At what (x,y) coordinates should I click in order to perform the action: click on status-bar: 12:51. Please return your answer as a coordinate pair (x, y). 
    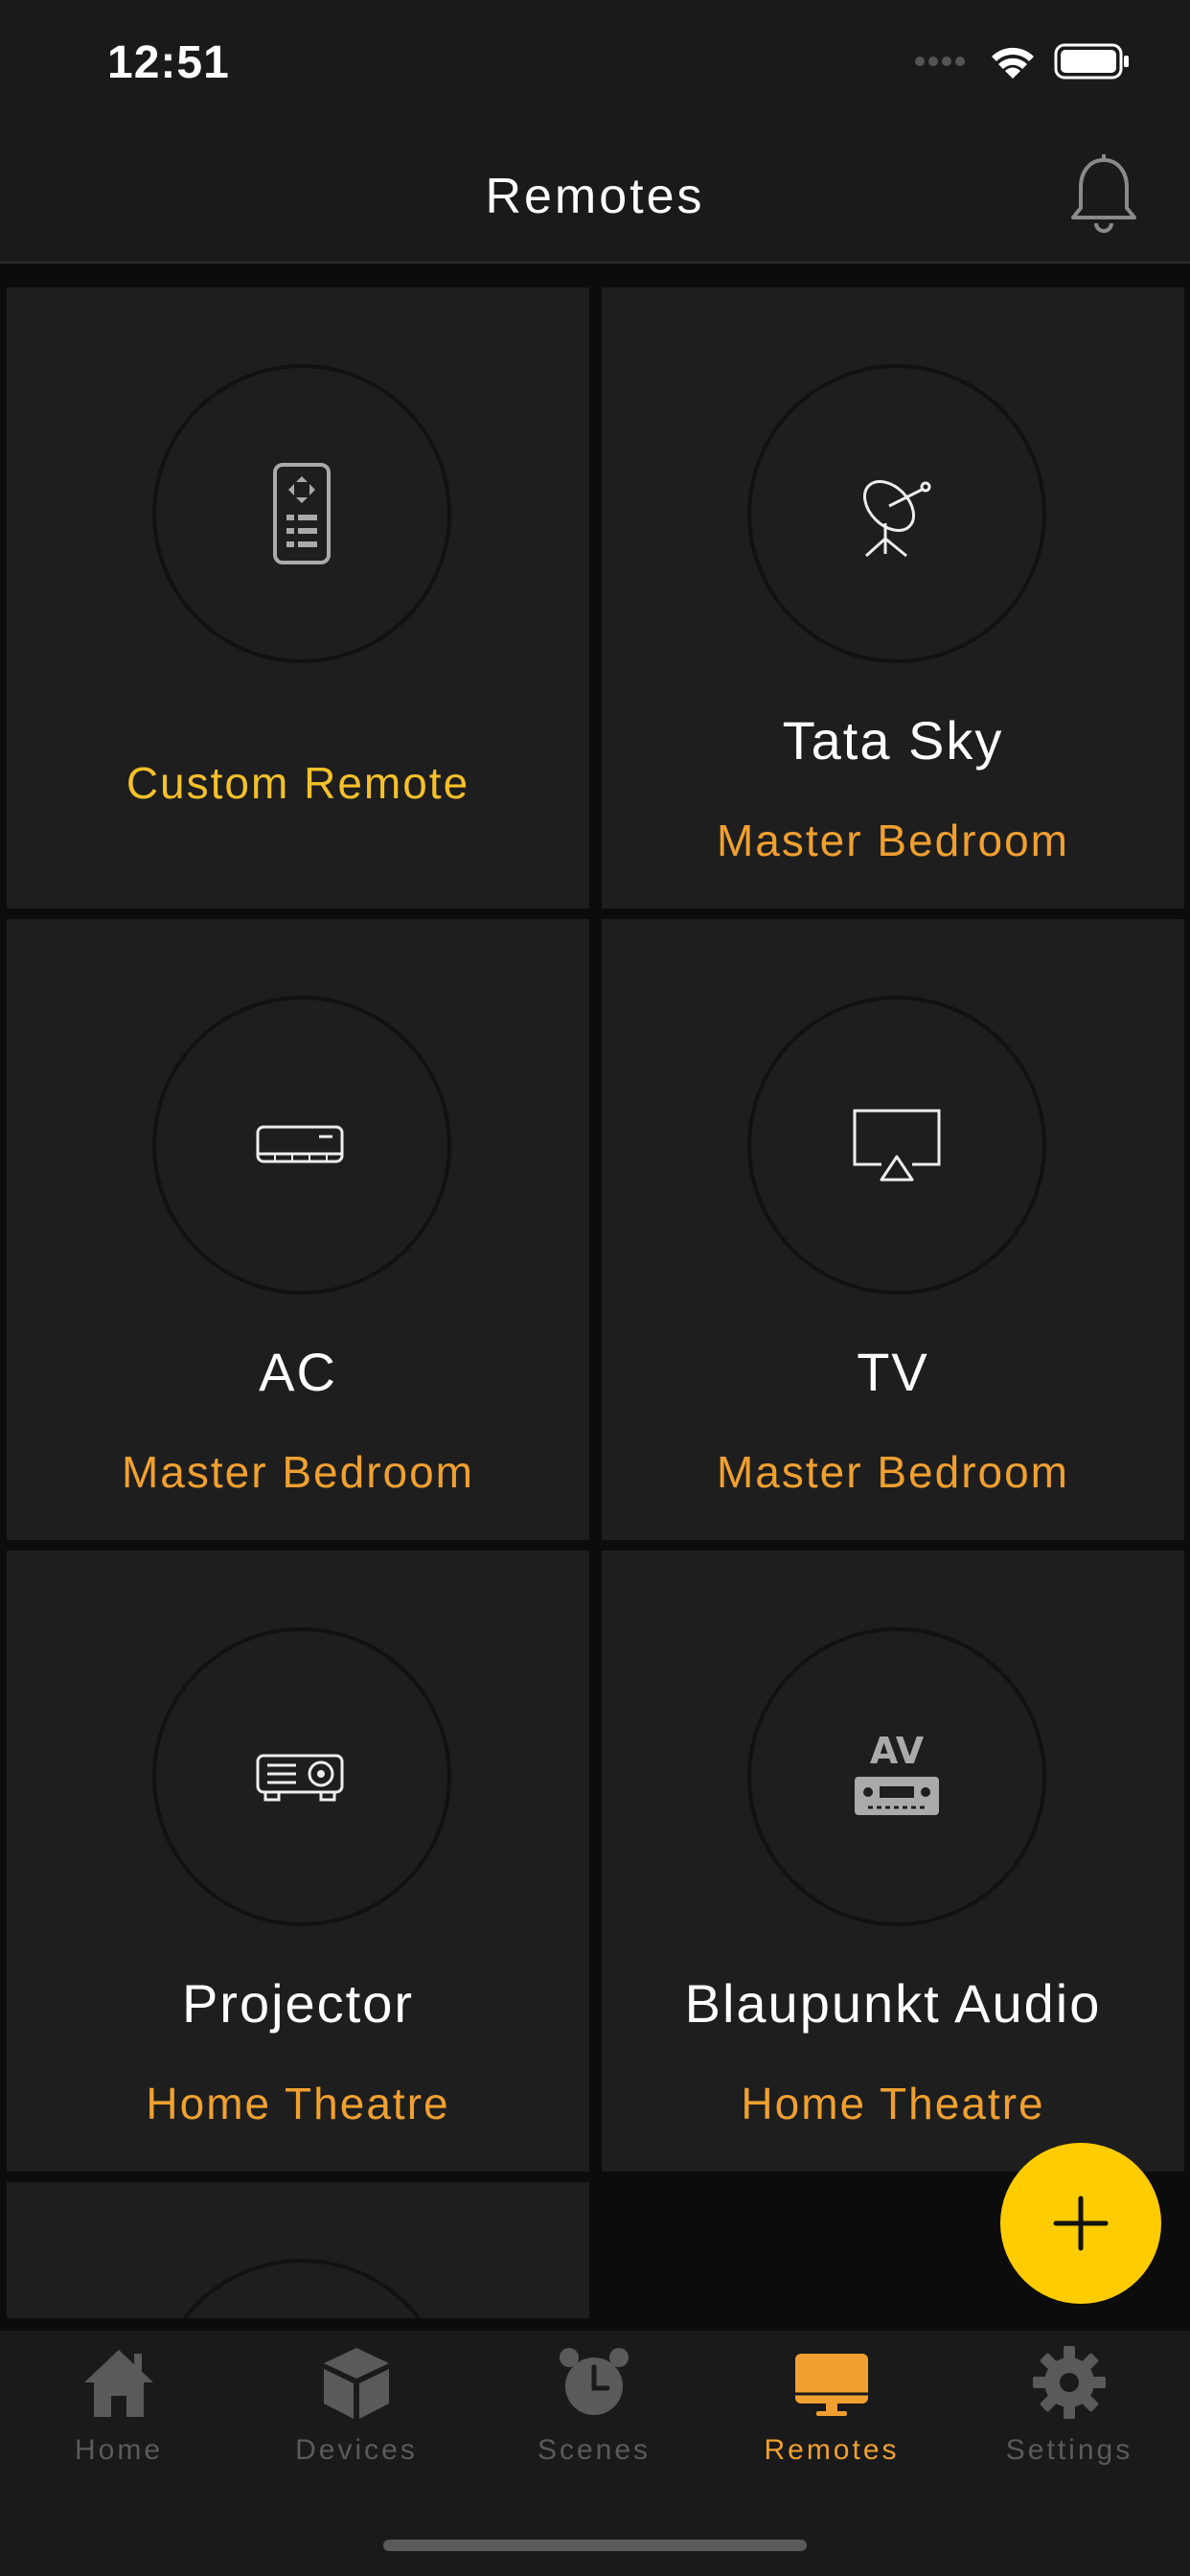
    Looking at the image, I should click on (595, 64).